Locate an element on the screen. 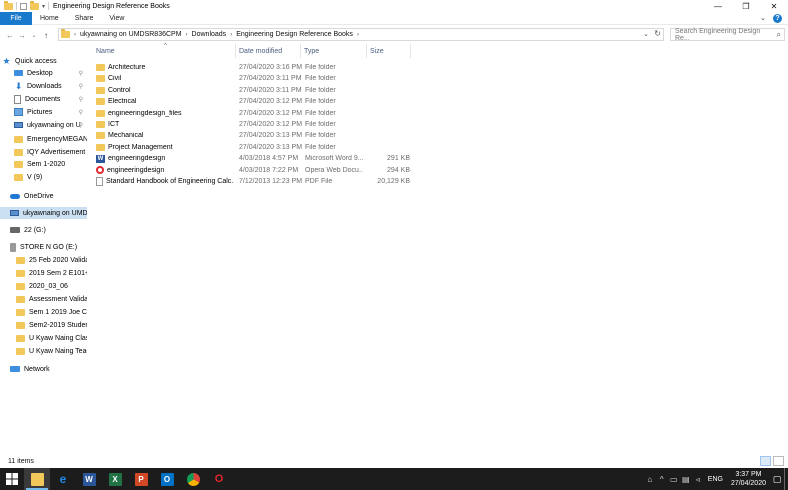 Image resolution: width=788 pixels, height=490 pixels. customize-toolbar-icon: ▾ is located at coordinates (43, 6).